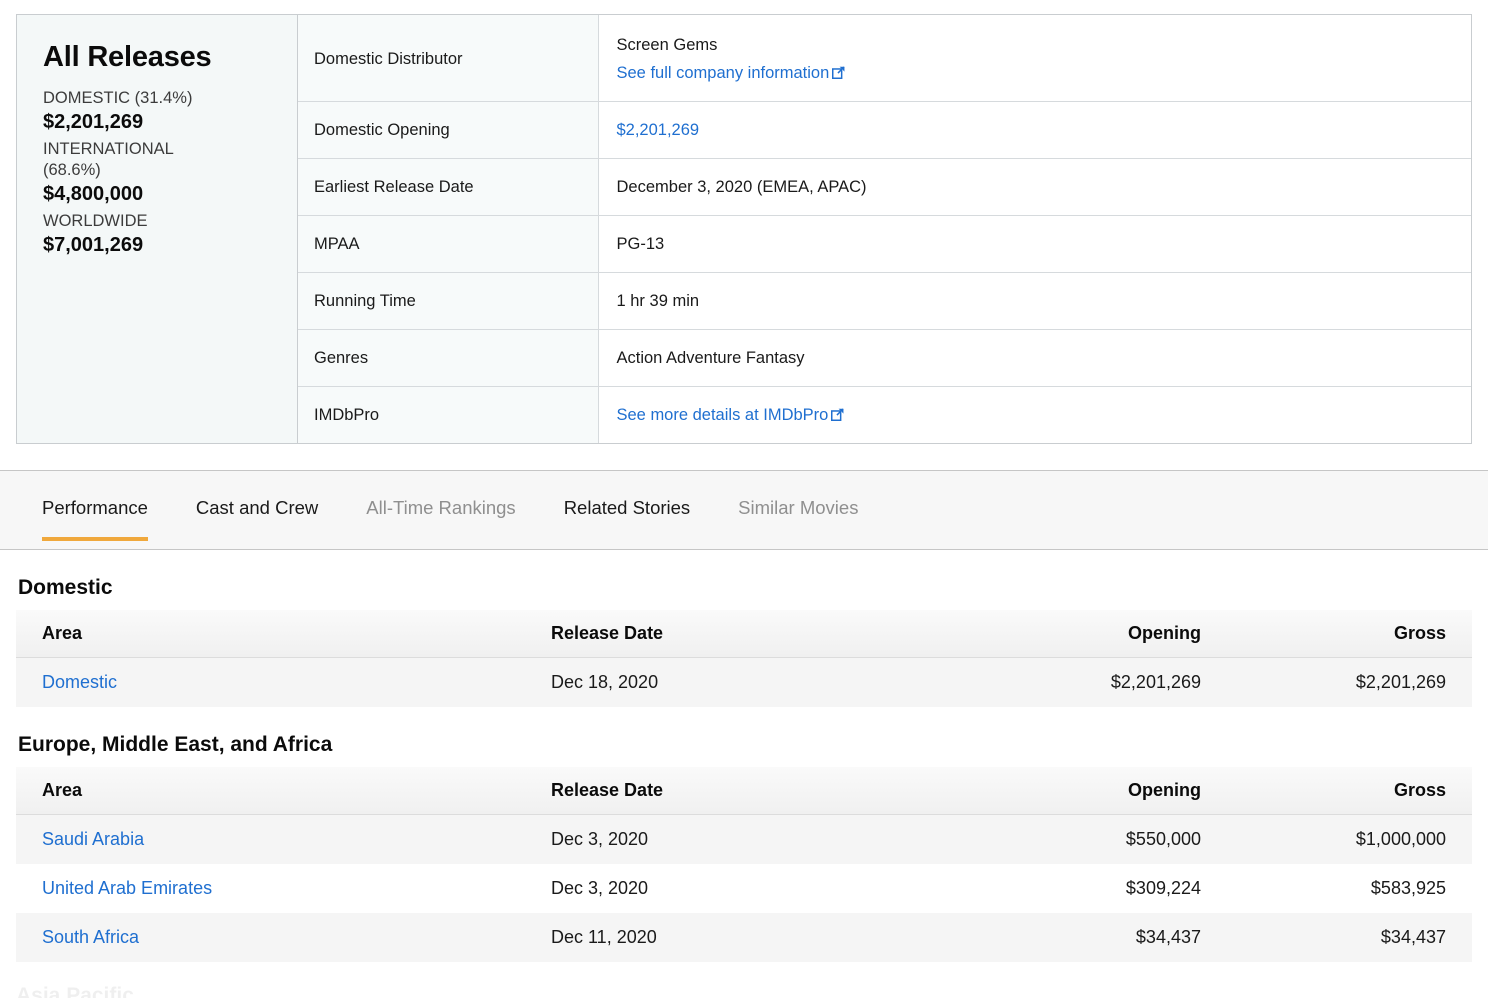 Image resolution: width=1488 pixels, height=1002 pixels. Describe the element at coordinates (93, 839) in the screenshot. I see `area-link-saudi-arabia: Saudi Arabia` at that location.